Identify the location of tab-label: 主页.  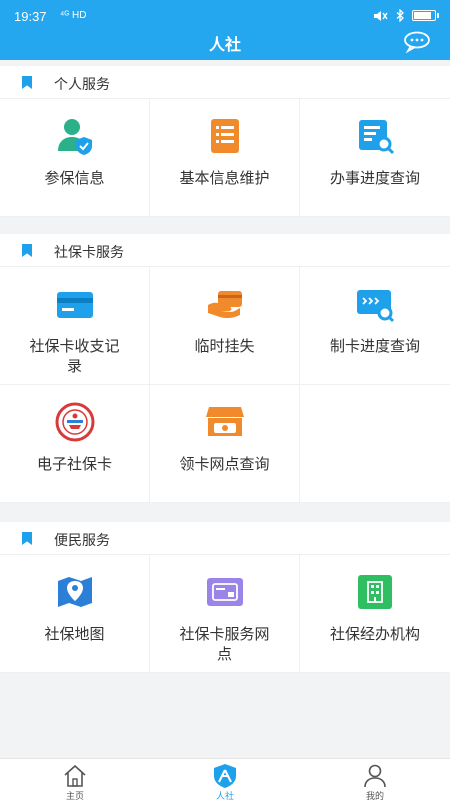
(74, 796).